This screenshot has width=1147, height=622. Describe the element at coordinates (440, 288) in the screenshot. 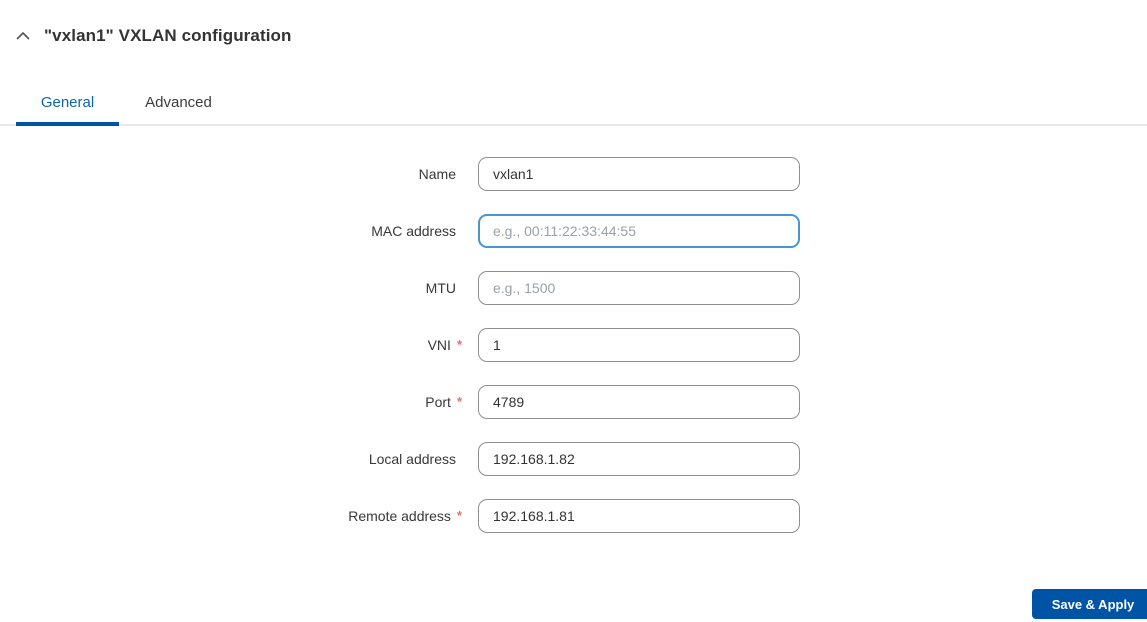

I see `mtu-label: MTU` at that location.